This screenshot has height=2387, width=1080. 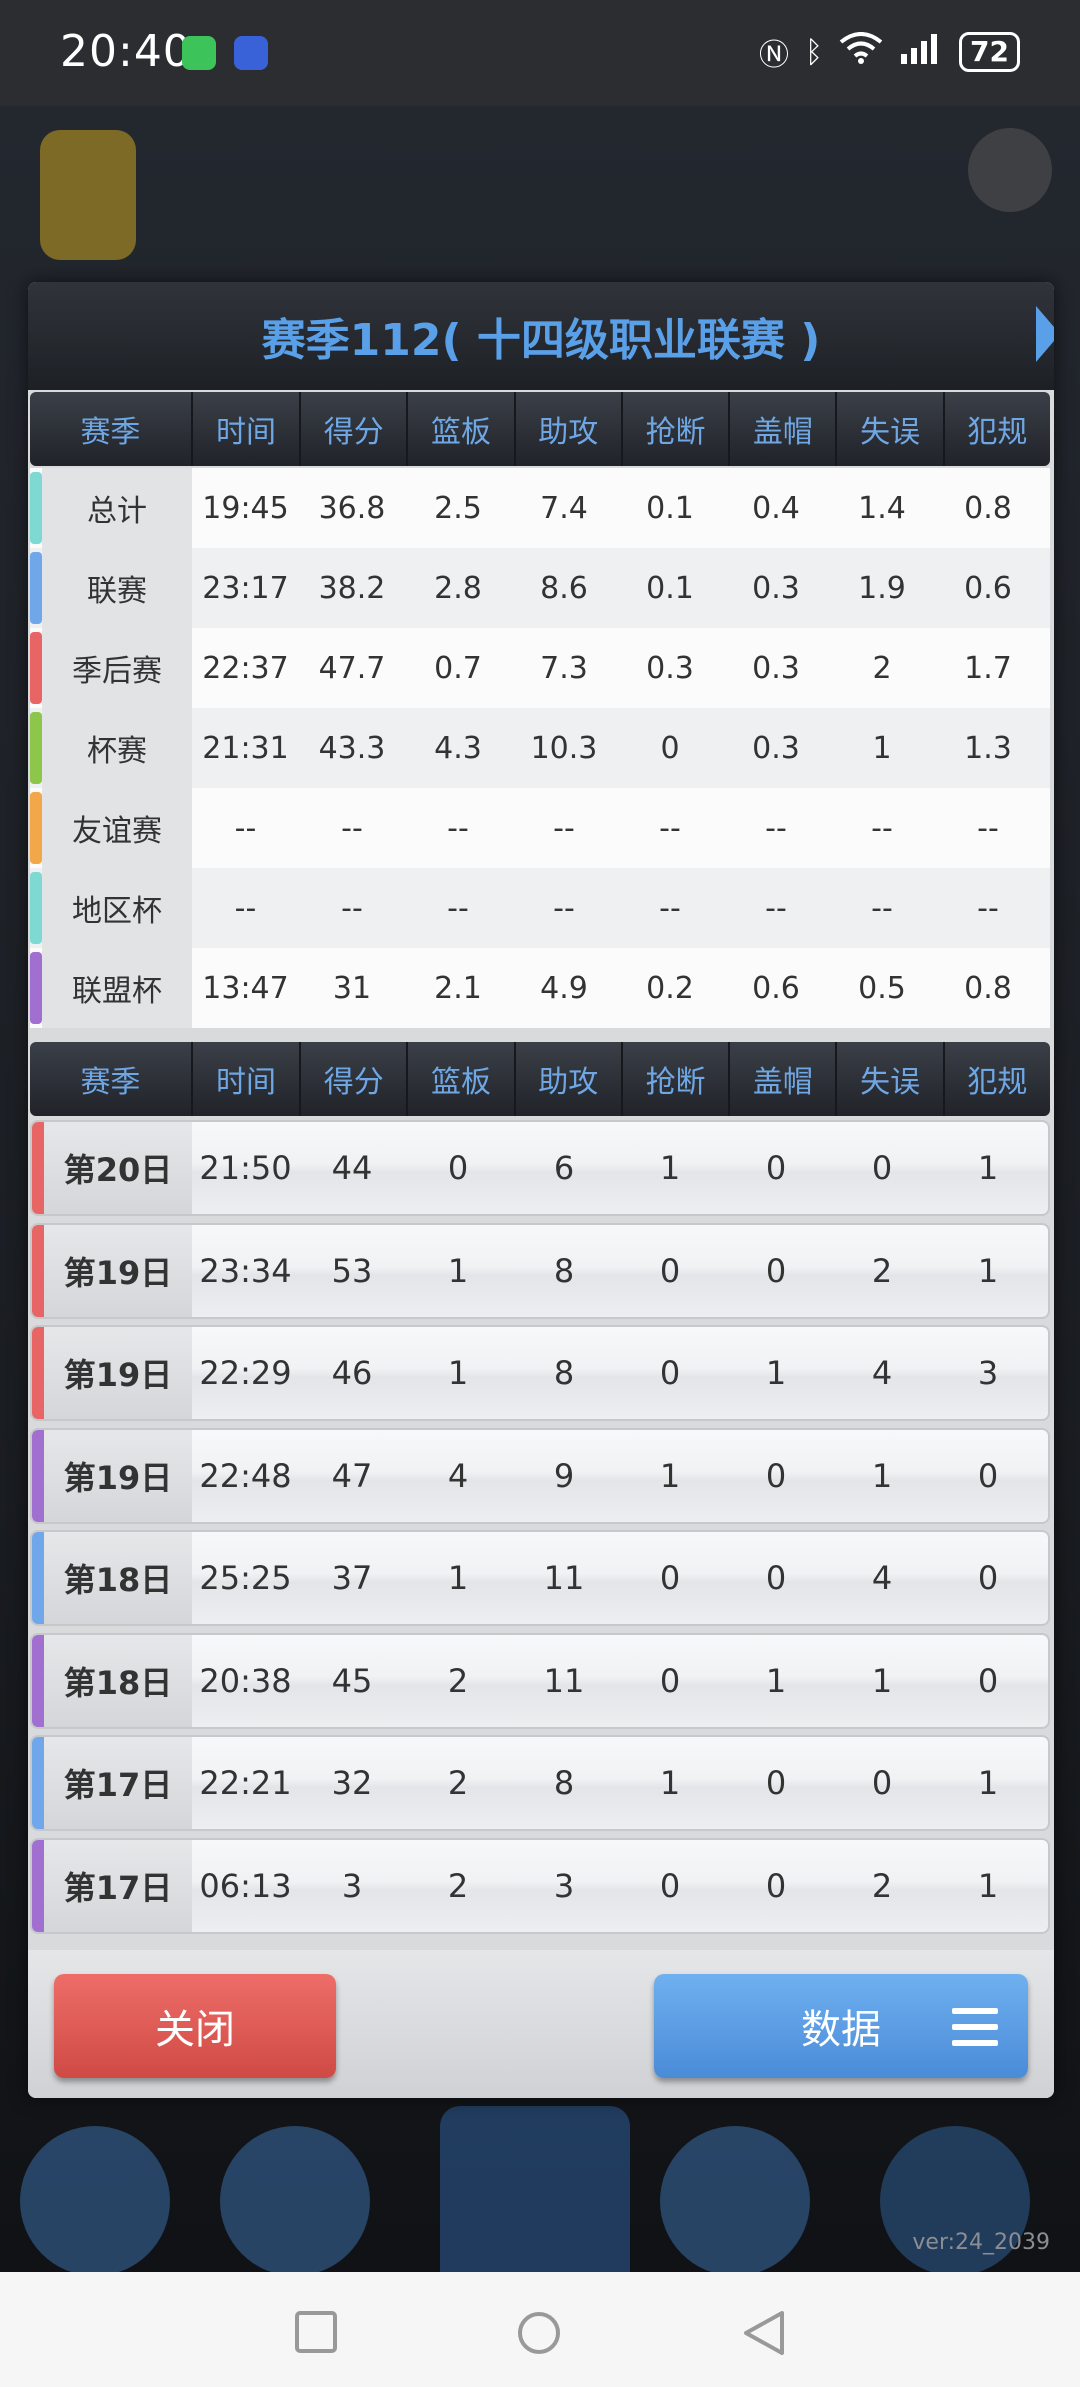 What do you see at coordinates (564, 1475) in the screenshot?
I see `game-cell: 9` at bounding box center [564, 1475].